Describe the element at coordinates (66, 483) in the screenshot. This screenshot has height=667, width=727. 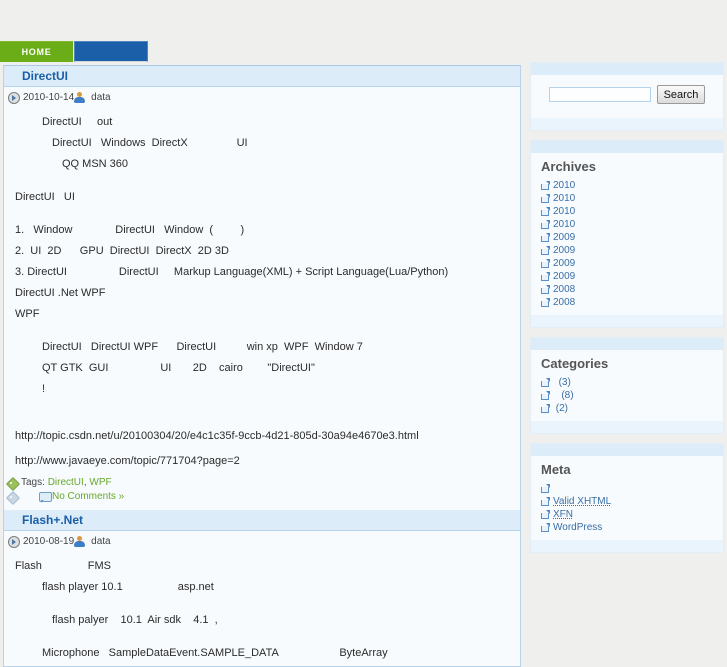
I see `tag-link: DirectUI` at that location.